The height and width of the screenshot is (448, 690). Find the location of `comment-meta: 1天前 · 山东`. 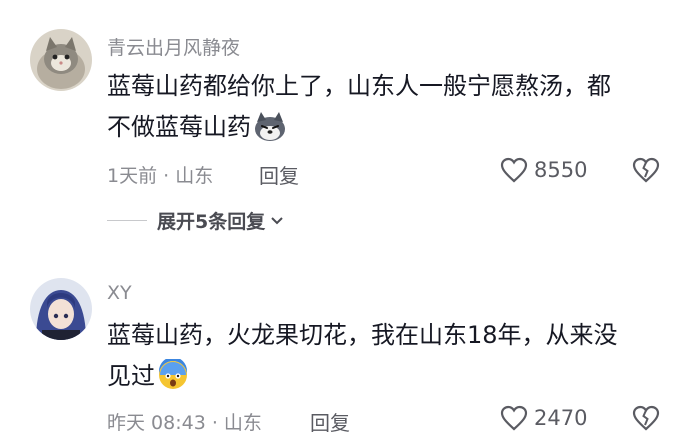

comment-meta: 1天前 · 山东 is located at coordinates (160, 176).